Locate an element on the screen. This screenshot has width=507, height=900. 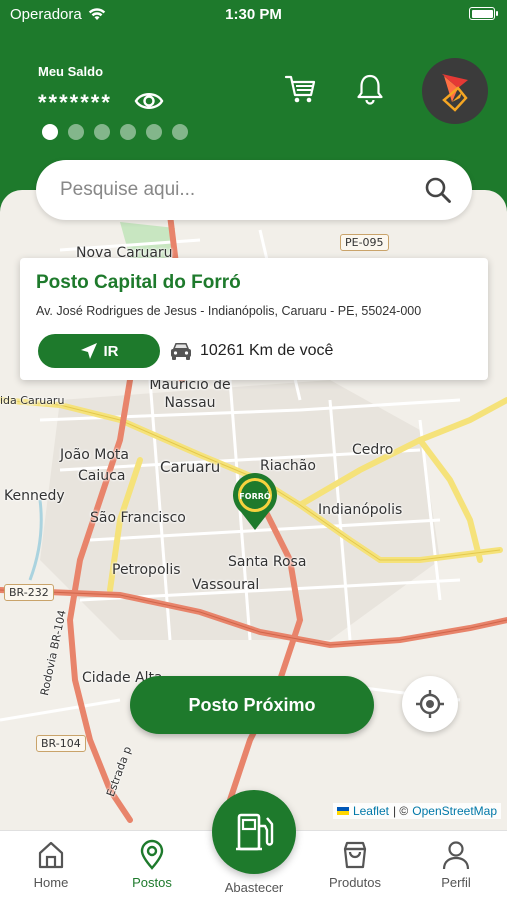
status-time: 1:30 PM is located at coordinates (253, 14).